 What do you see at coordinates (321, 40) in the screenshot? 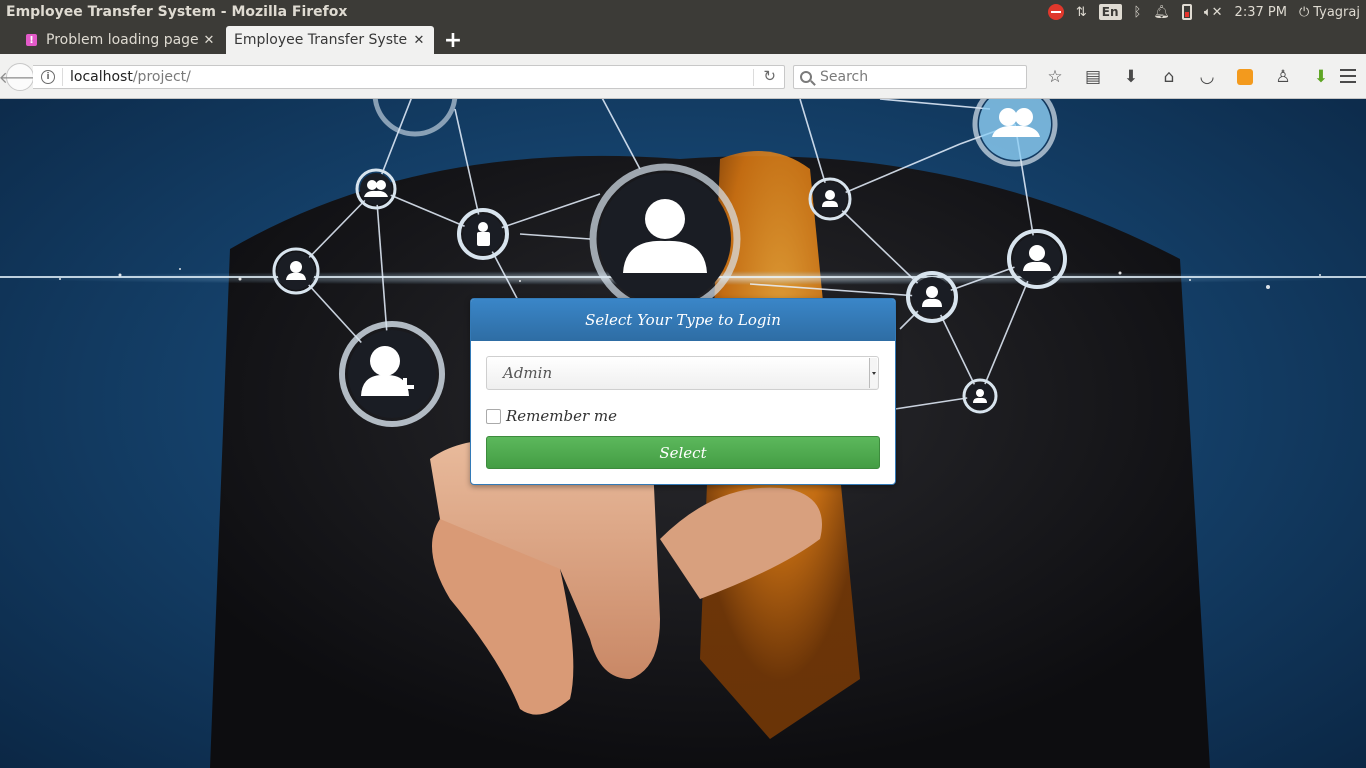
I see `tab-label: Employee Transfer System` at bounding box center [321, 40].